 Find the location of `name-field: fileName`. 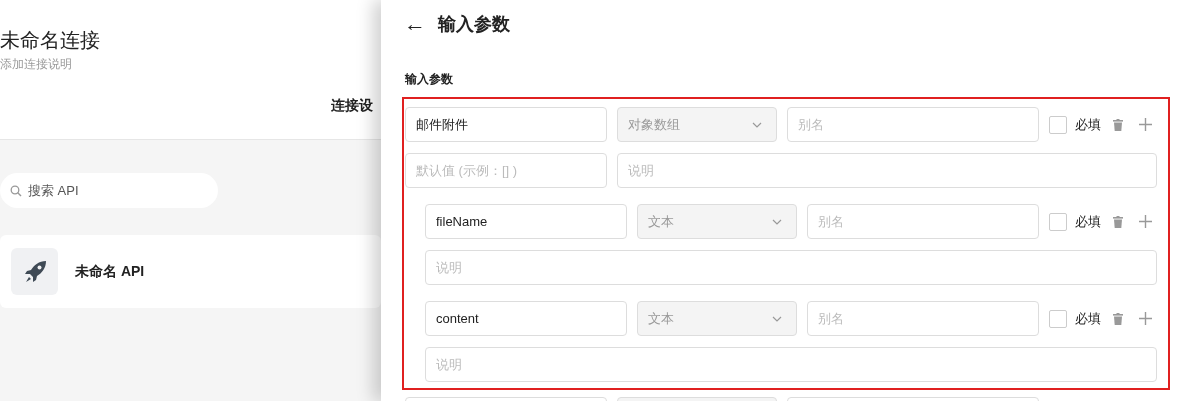

name-field: fileName is located at coordinates (526, 221).